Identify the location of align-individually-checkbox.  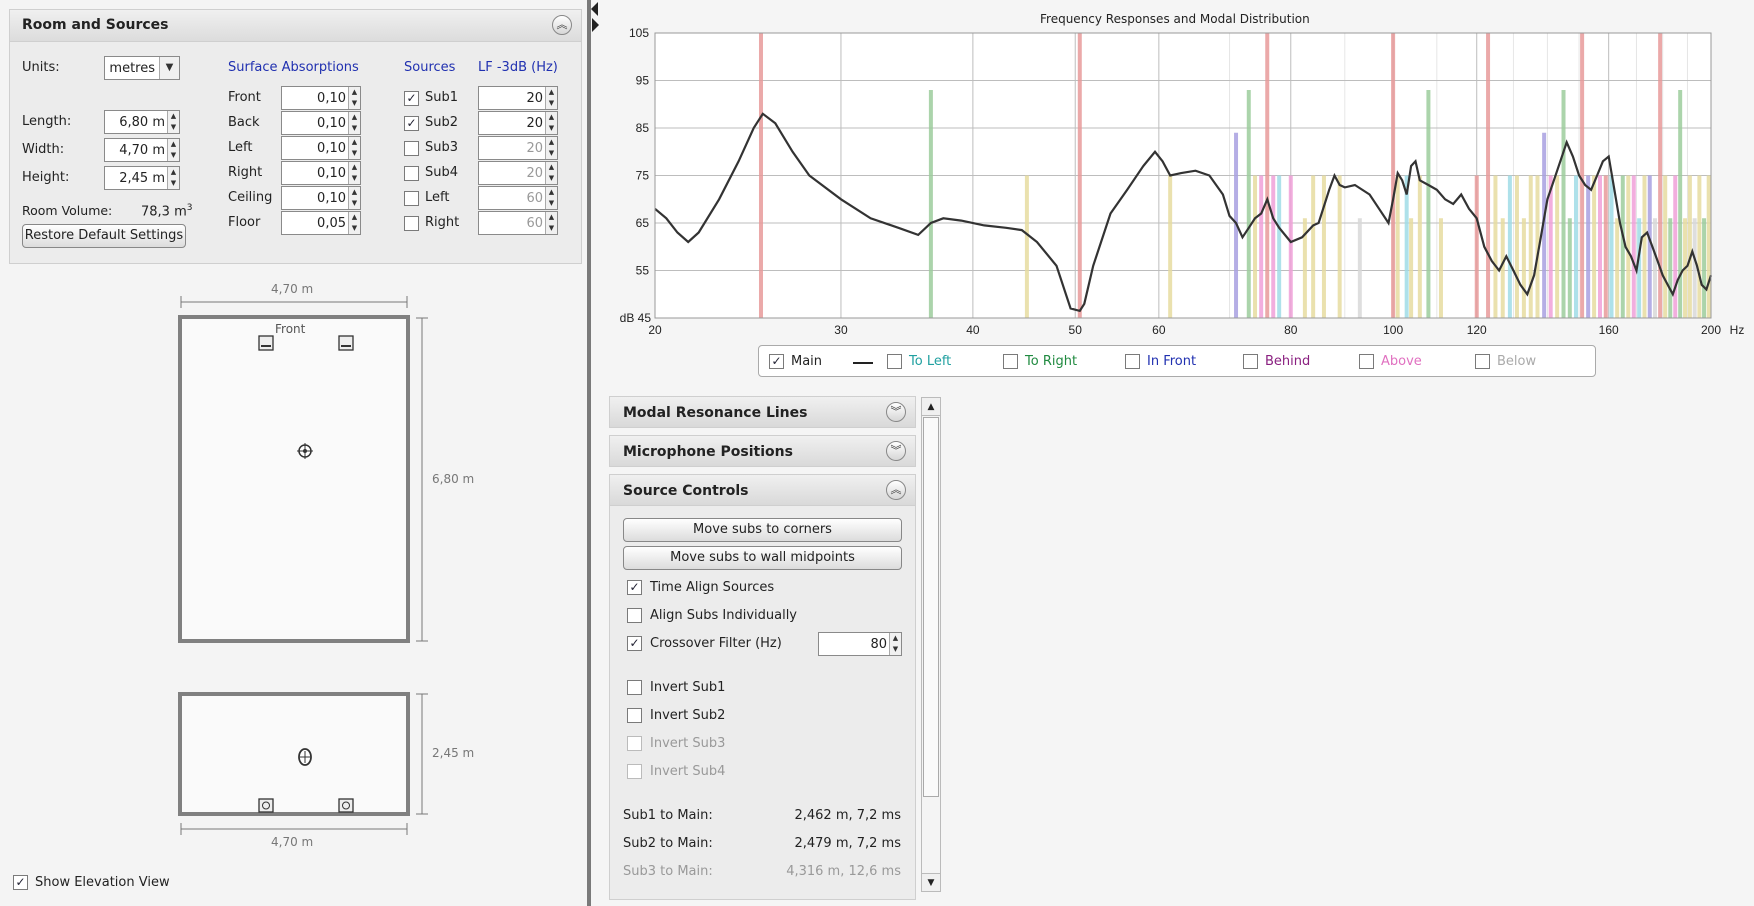
(634, 615).